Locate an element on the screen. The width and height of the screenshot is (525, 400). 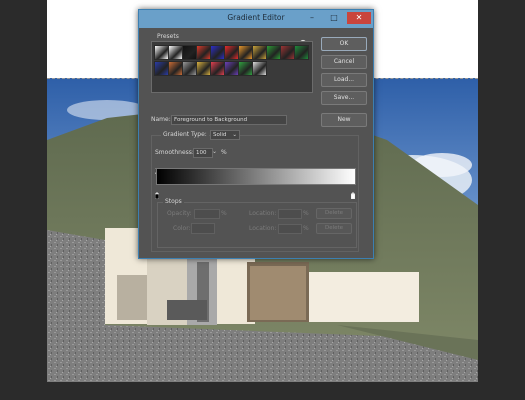
smoothness-label: Smoothness: is located at coordinates (174, 152).